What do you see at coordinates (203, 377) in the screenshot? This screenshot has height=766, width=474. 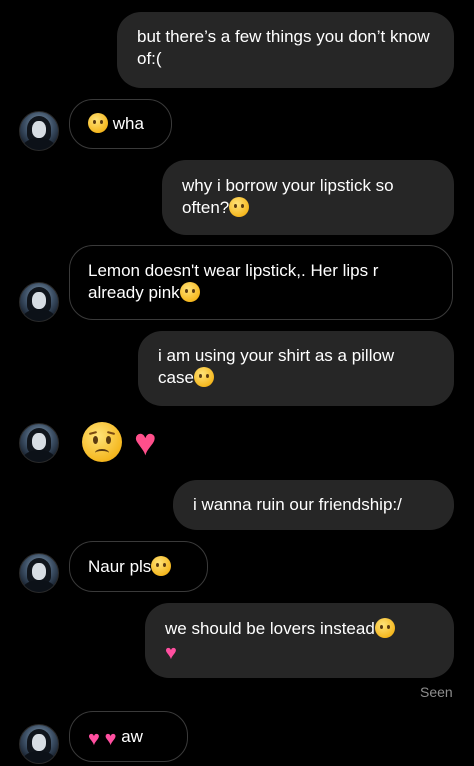 I see `yum-face-emoji-icon` at bounding box center [203, 377].